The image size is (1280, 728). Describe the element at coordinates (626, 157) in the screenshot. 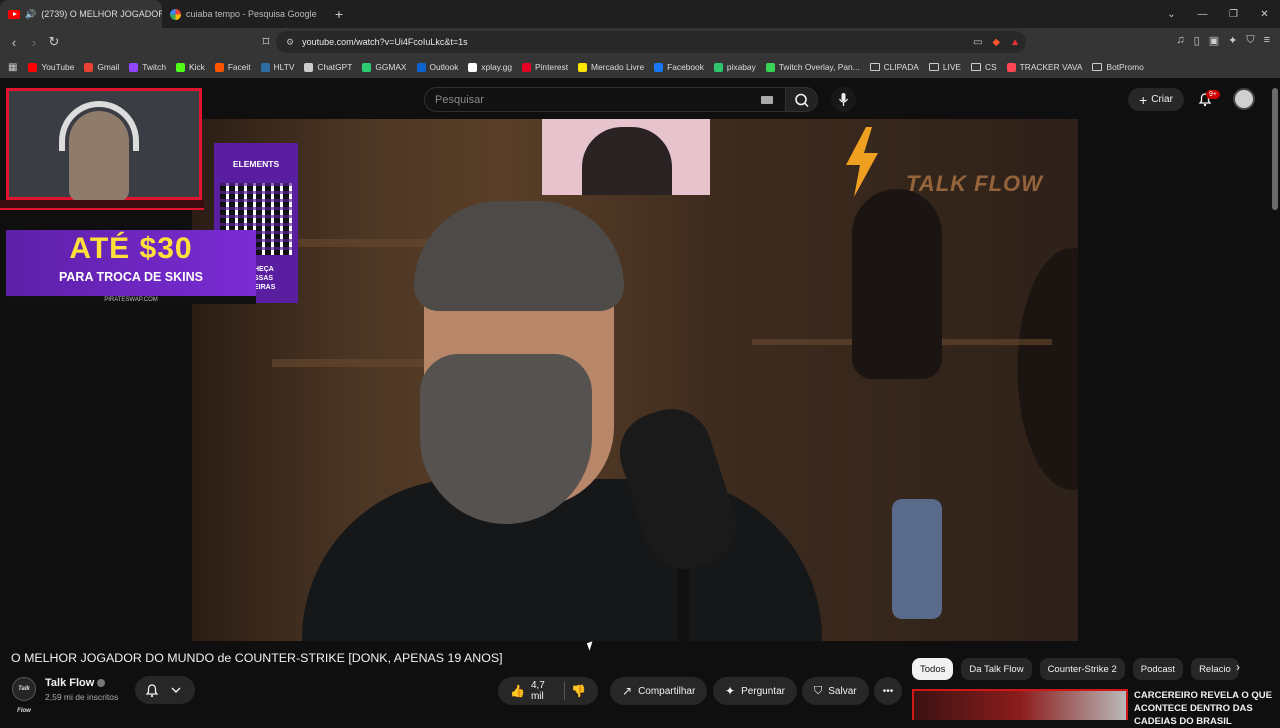

I see `wall-poster` at that location.